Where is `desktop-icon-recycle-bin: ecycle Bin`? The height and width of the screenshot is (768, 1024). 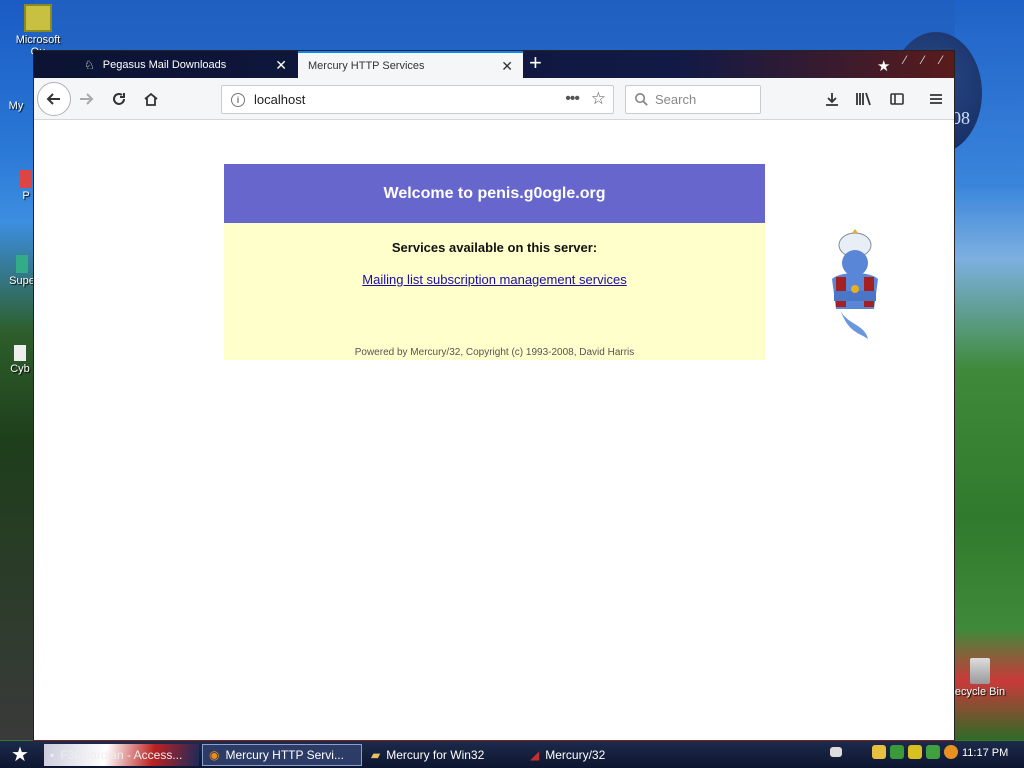
desktop-icon-recycle-bin: ecycle Bin is located at coordinates (980, 678).